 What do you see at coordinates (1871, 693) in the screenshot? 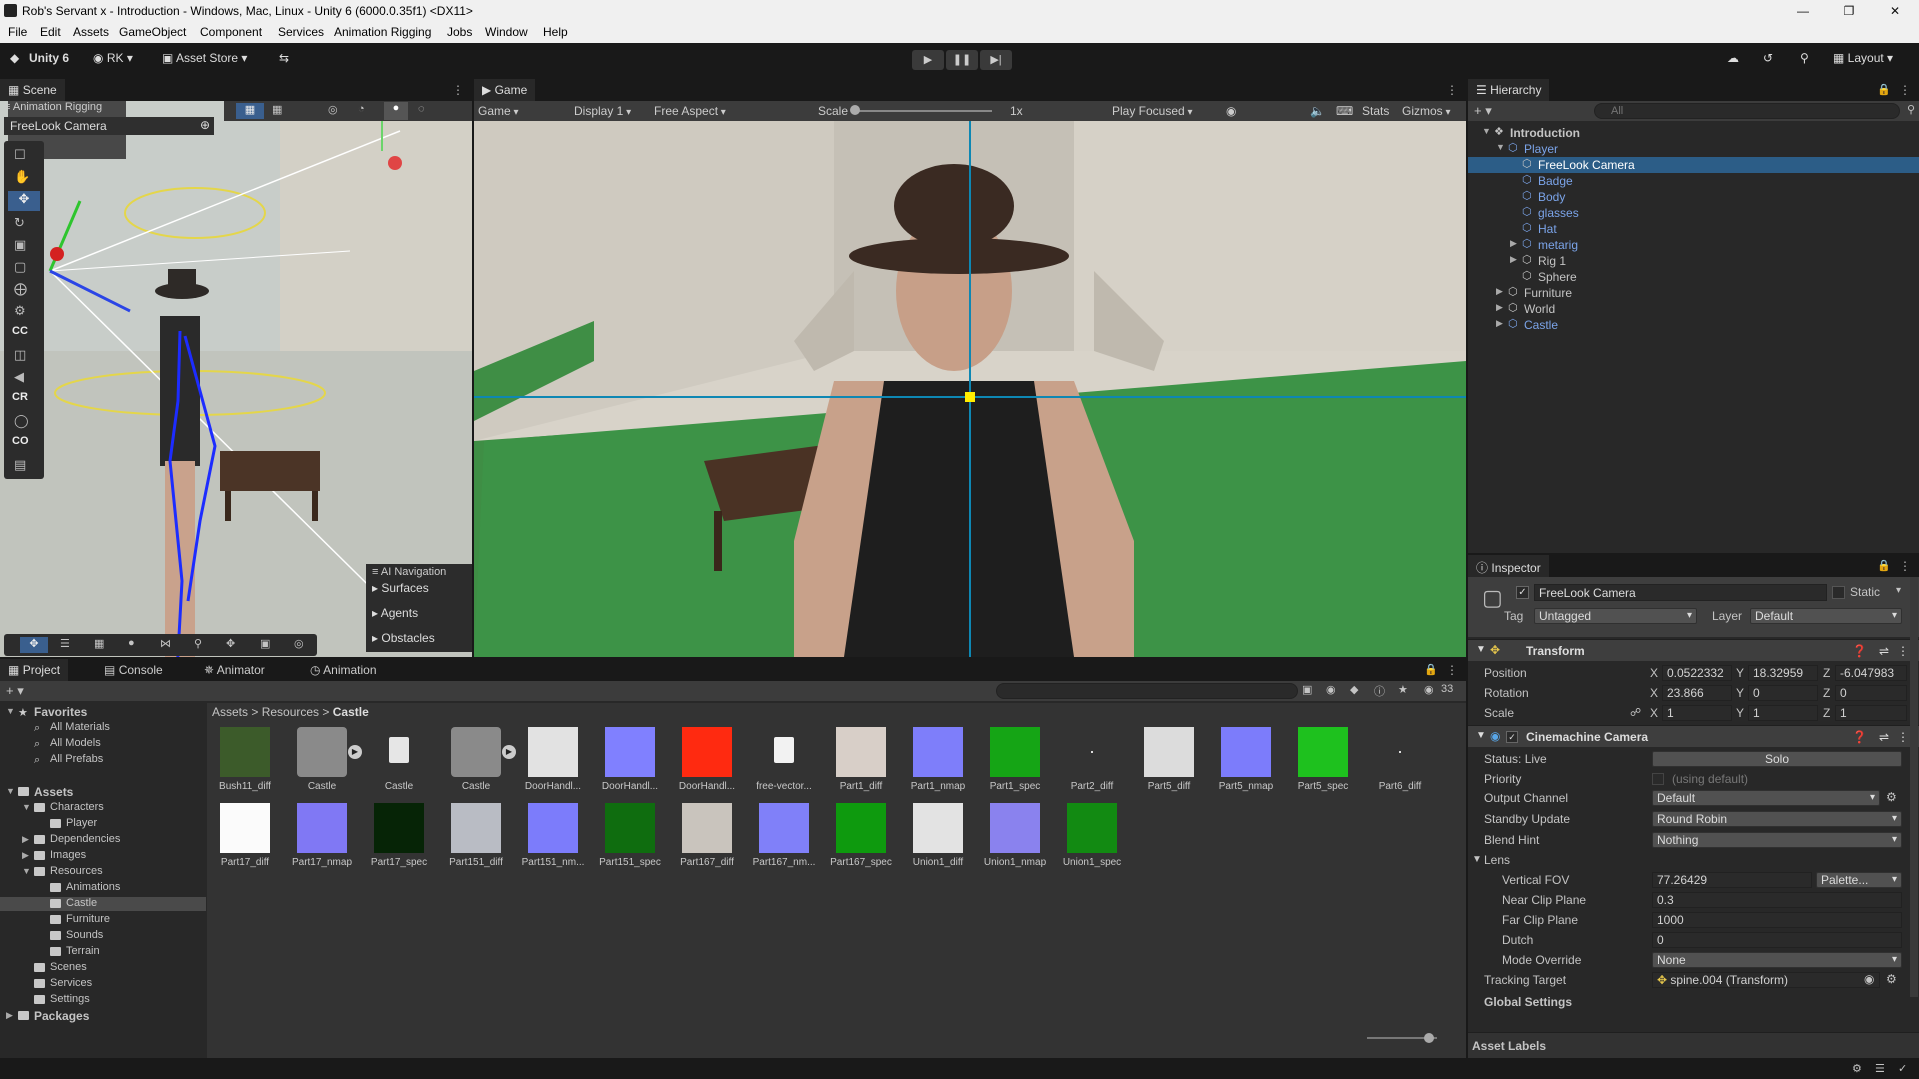
I see `rotation-z-field: 0` at bounding box center [1871, 693].